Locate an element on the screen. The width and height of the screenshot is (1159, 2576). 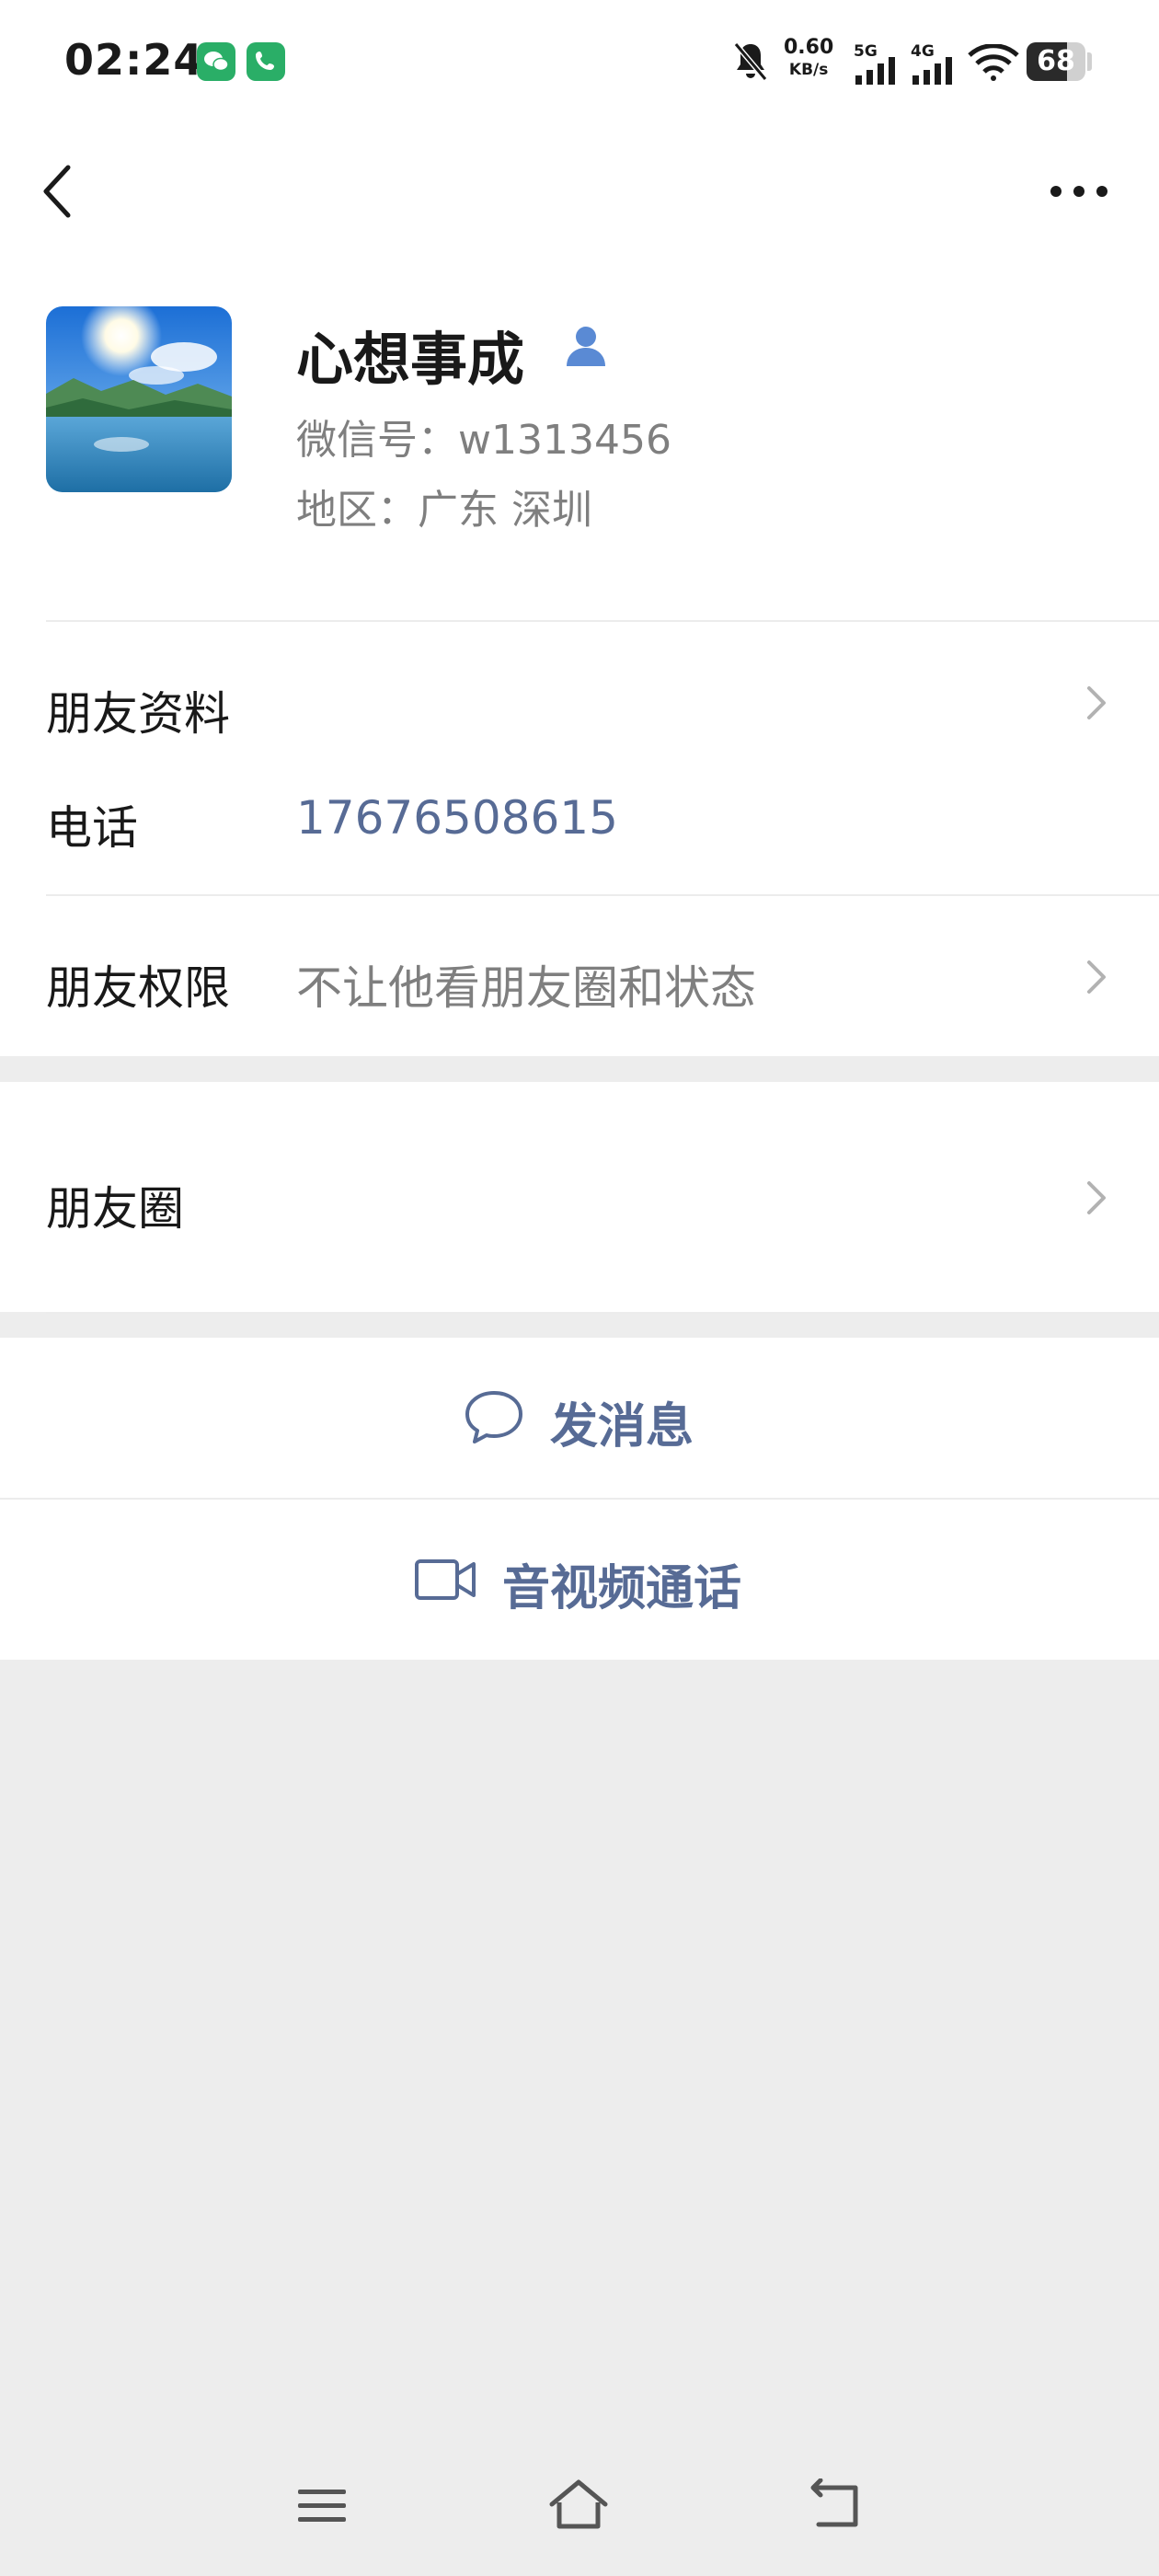
back-button is located at coordinates (57, 191).